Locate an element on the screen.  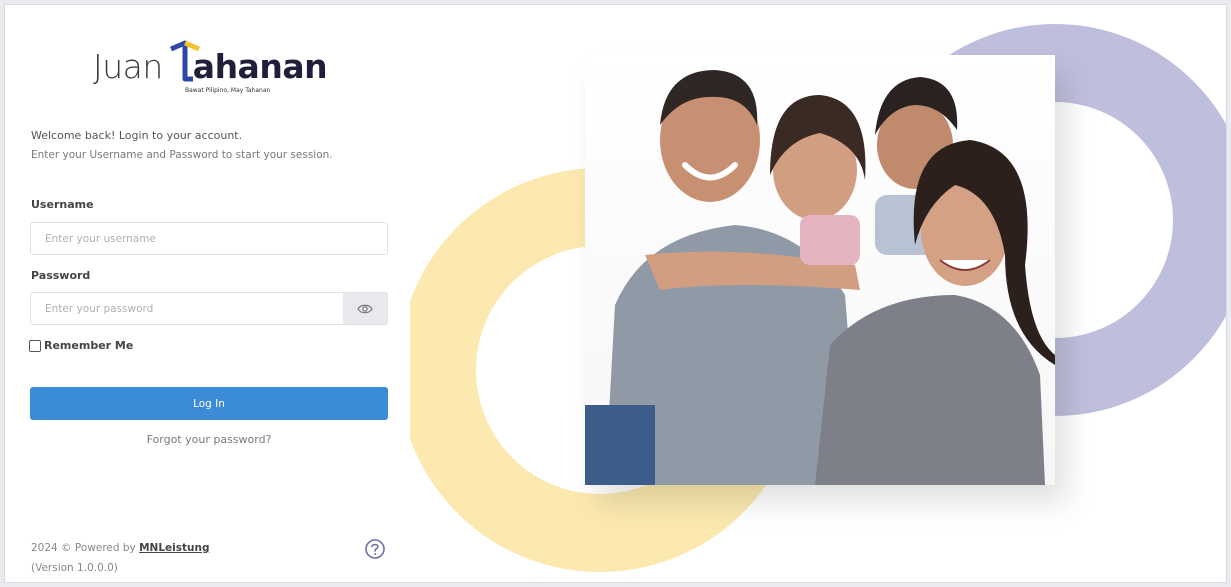
toggle-password-visibility-button is located at coordinates (365, 308).